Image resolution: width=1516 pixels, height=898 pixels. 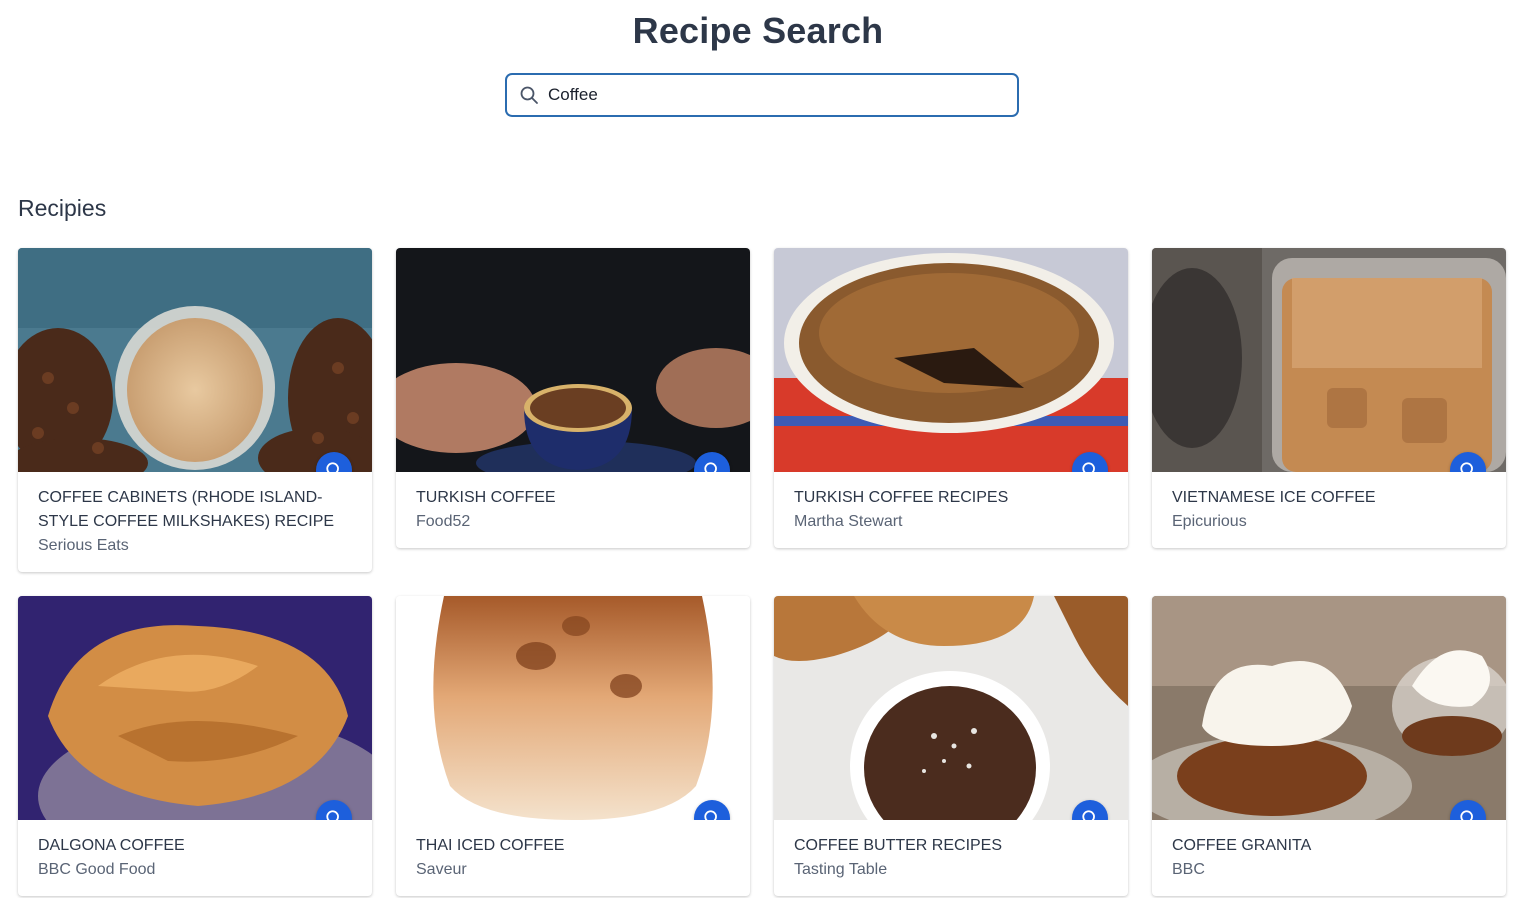 I want to click on recipe-title: TURKISH COFFEE, so click(x=573, y=498).